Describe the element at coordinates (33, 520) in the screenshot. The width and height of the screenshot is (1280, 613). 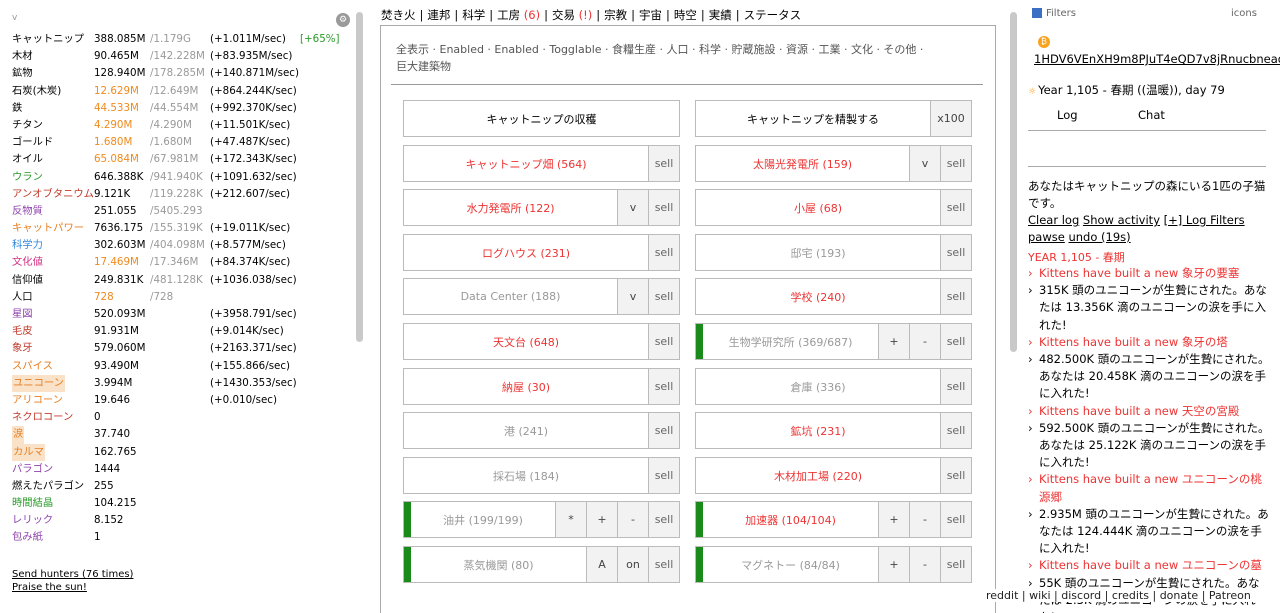
I see `resource-name: レリック` at that location.